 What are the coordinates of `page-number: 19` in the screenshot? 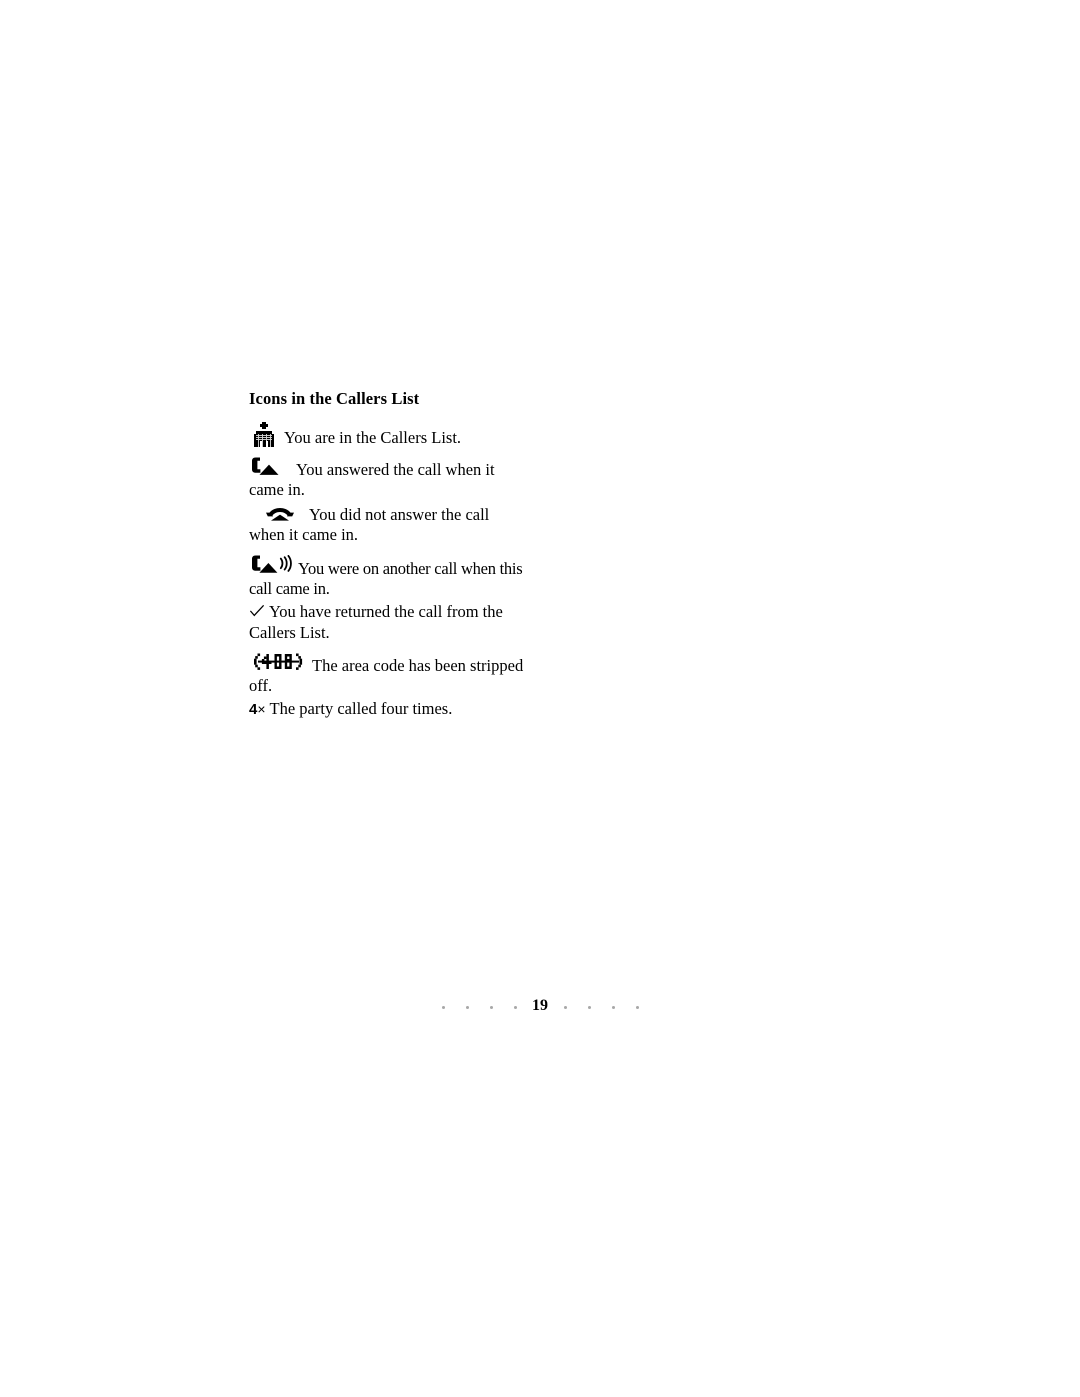 It's located at (540, 1006).